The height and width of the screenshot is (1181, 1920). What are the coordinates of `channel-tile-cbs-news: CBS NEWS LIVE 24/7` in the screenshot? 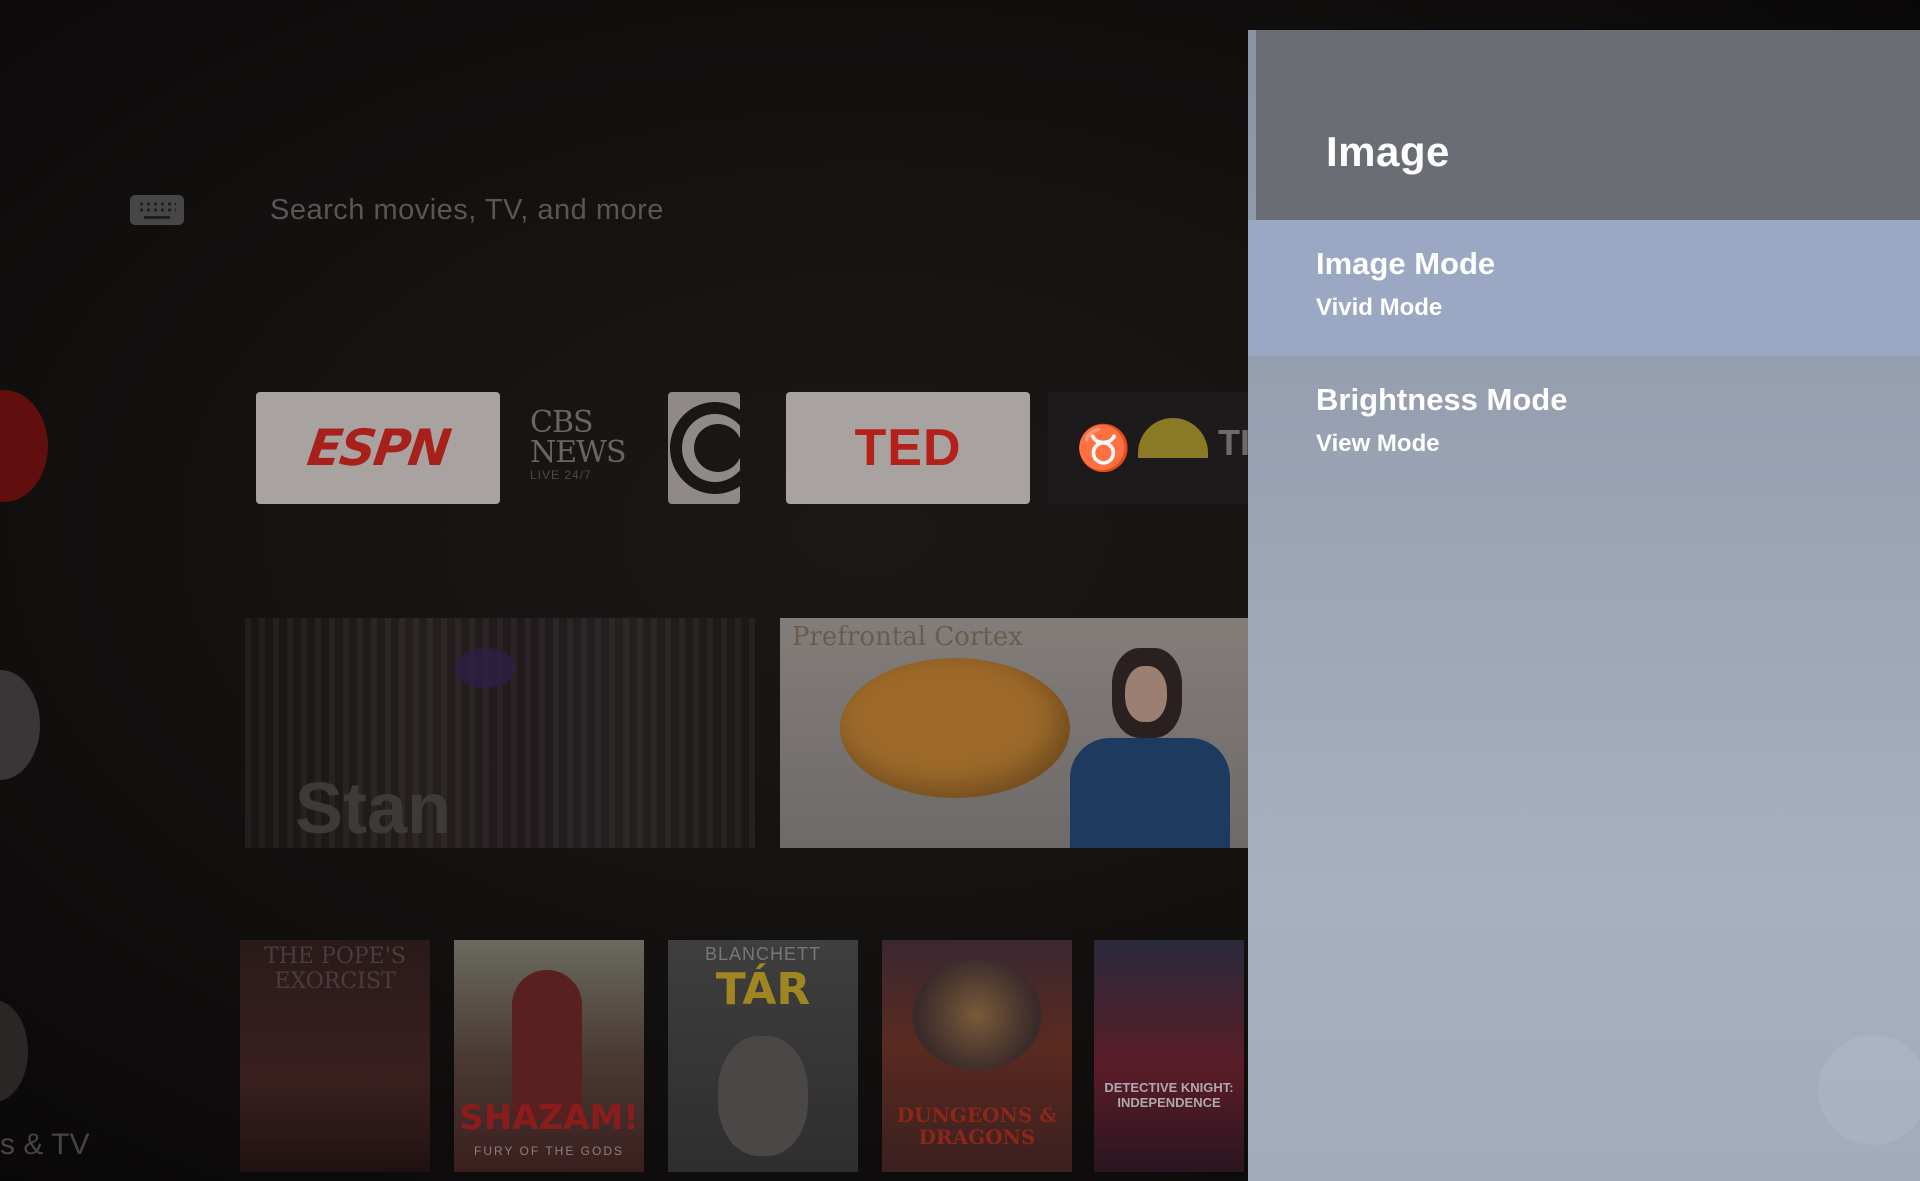 It's located at (650, 448).